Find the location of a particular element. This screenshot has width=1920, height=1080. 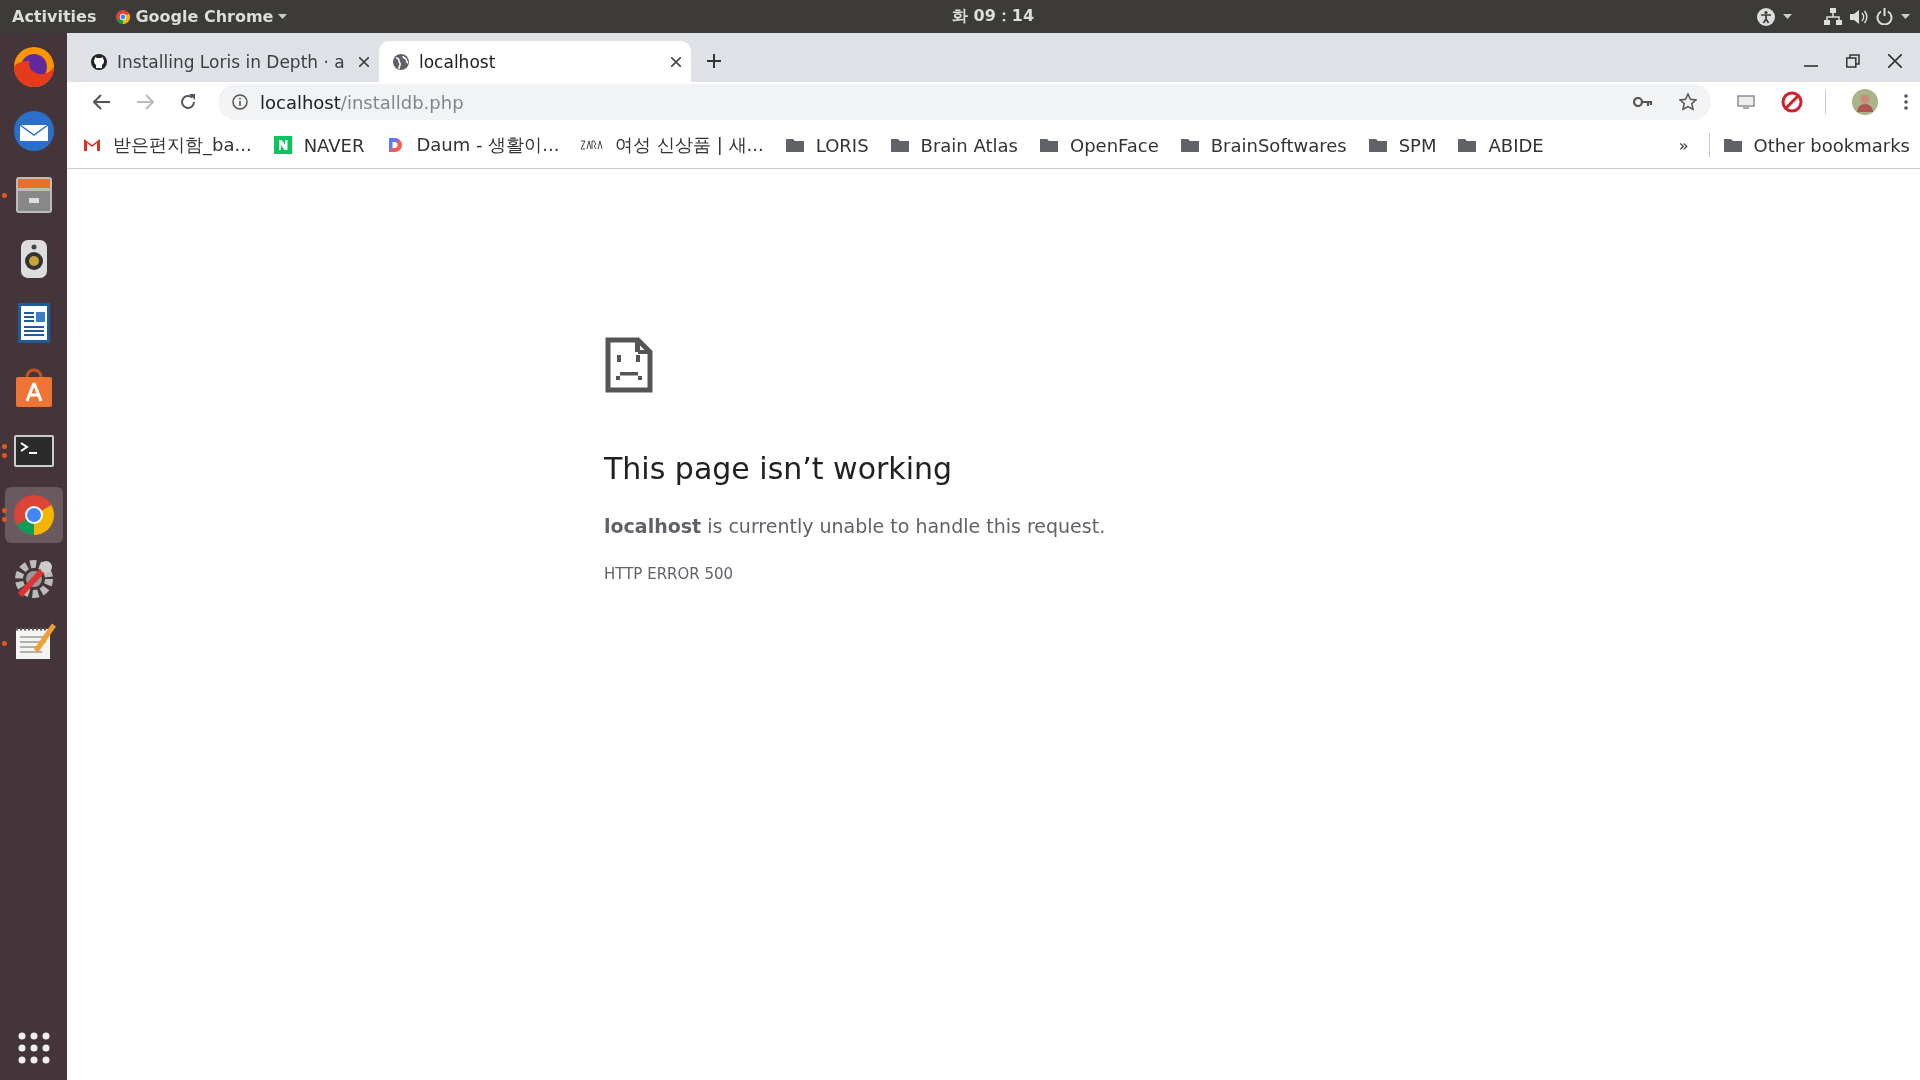

gmail-icon is located at coordinates (92, 145).